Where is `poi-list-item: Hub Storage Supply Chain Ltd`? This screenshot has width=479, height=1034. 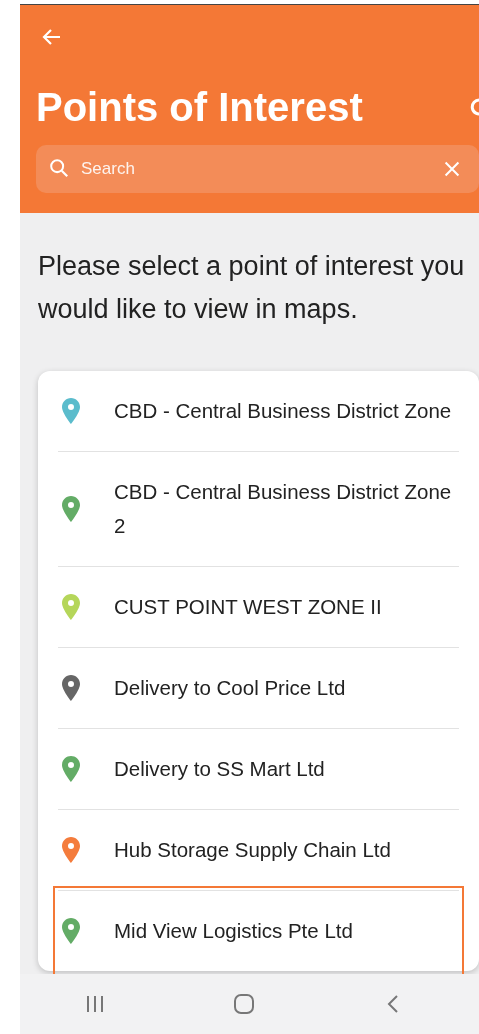 poi-list-item: Hub Storage Supply Chain Ltd is located at coordinates (258, 850).